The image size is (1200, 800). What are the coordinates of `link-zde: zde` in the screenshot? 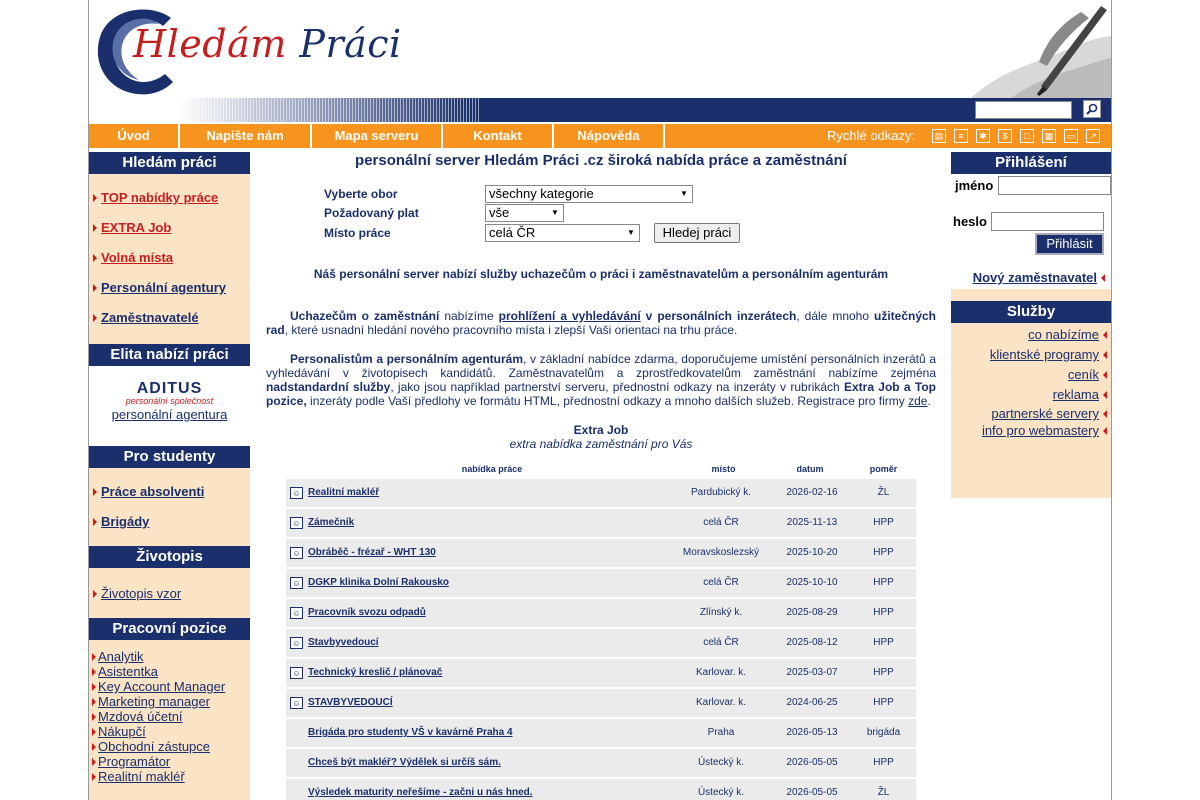 It's located at (917, 401).